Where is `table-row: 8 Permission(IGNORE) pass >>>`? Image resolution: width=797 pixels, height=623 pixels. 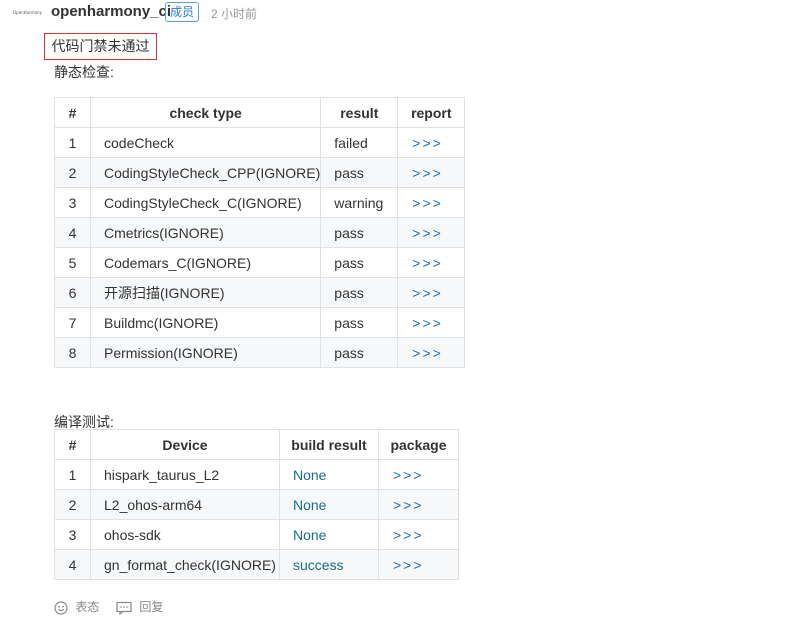
table-row: 8 Permission(IGNORE) pass >>> is located at coordinates (260, 352).